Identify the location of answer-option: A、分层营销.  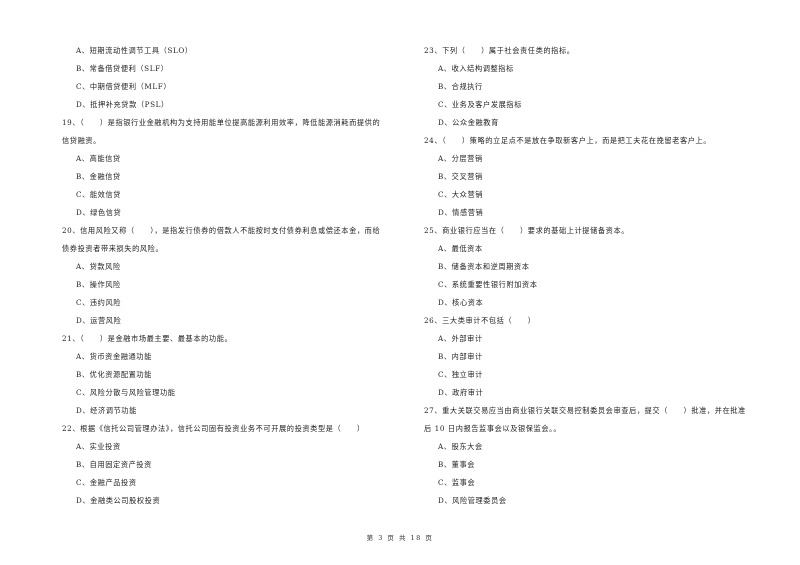
(460, 158).